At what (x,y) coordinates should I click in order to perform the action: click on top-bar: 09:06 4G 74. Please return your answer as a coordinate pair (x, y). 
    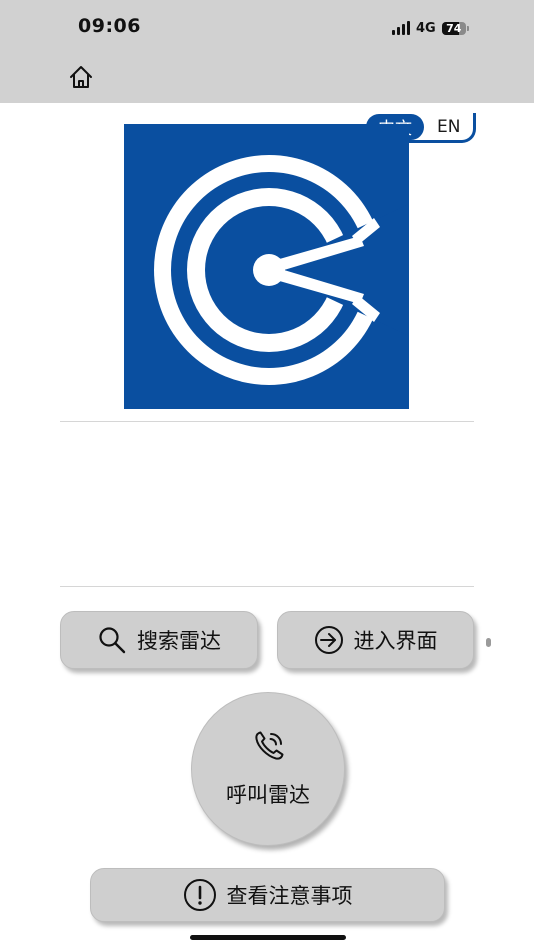
    Looking at the image, I should click on (267, 51).